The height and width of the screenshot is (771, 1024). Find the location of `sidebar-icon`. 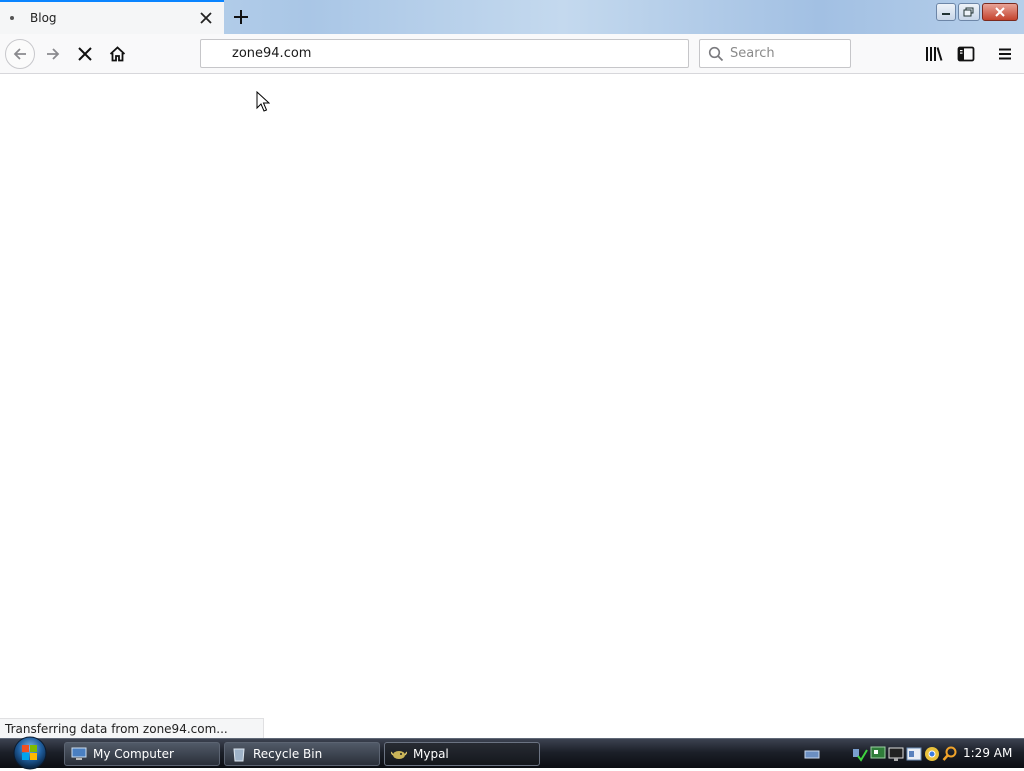

sidebar-icon is located at coordinates (966, 54).